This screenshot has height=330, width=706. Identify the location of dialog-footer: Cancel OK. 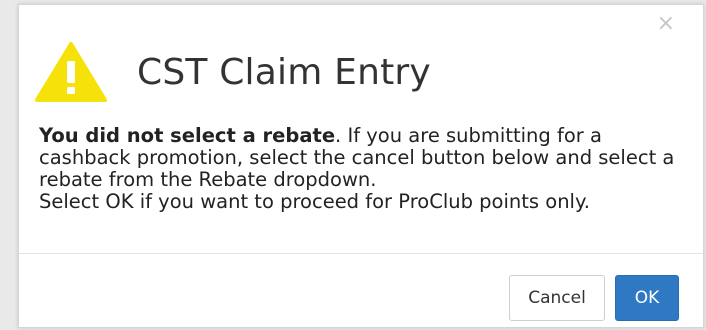
(594, 298).